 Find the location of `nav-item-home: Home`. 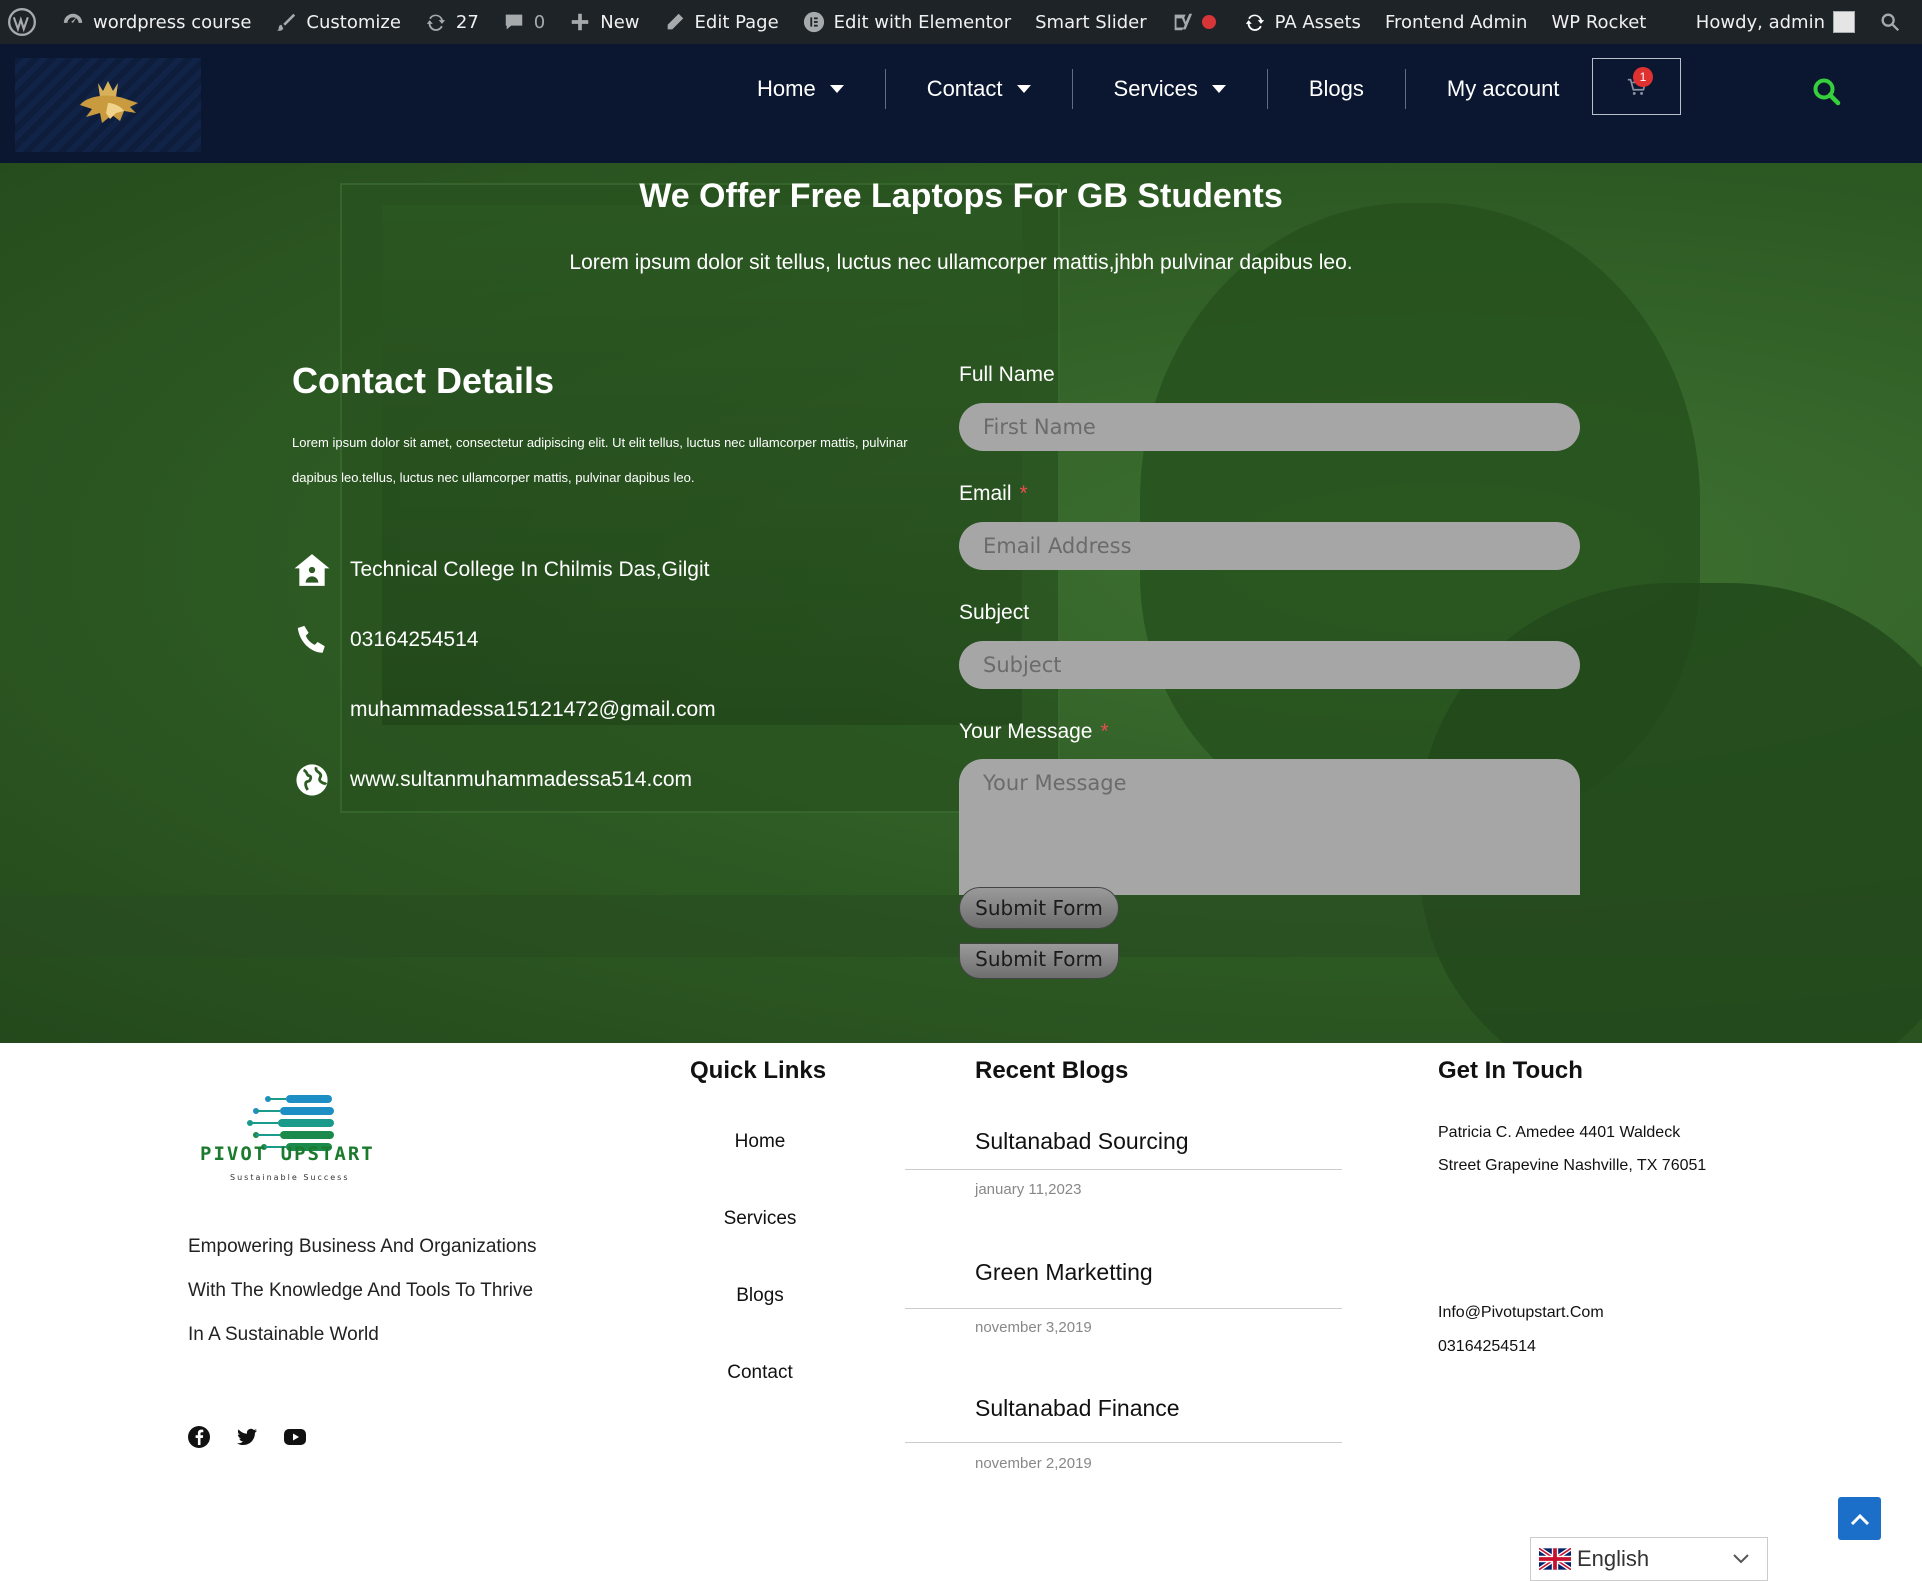

nav-item-home: Home is located at coordinates (801, 89).